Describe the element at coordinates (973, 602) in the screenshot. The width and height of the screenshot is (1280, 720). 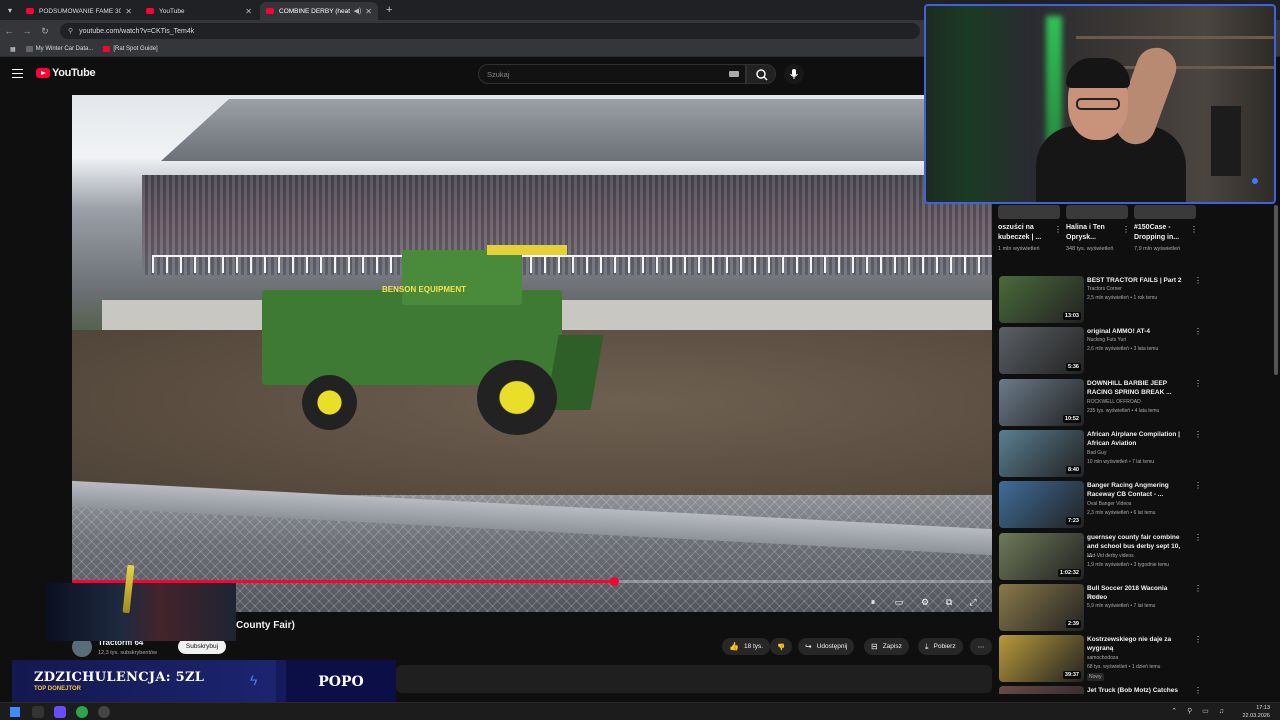
I see `fullscreen-icon: ⤢` at that location.